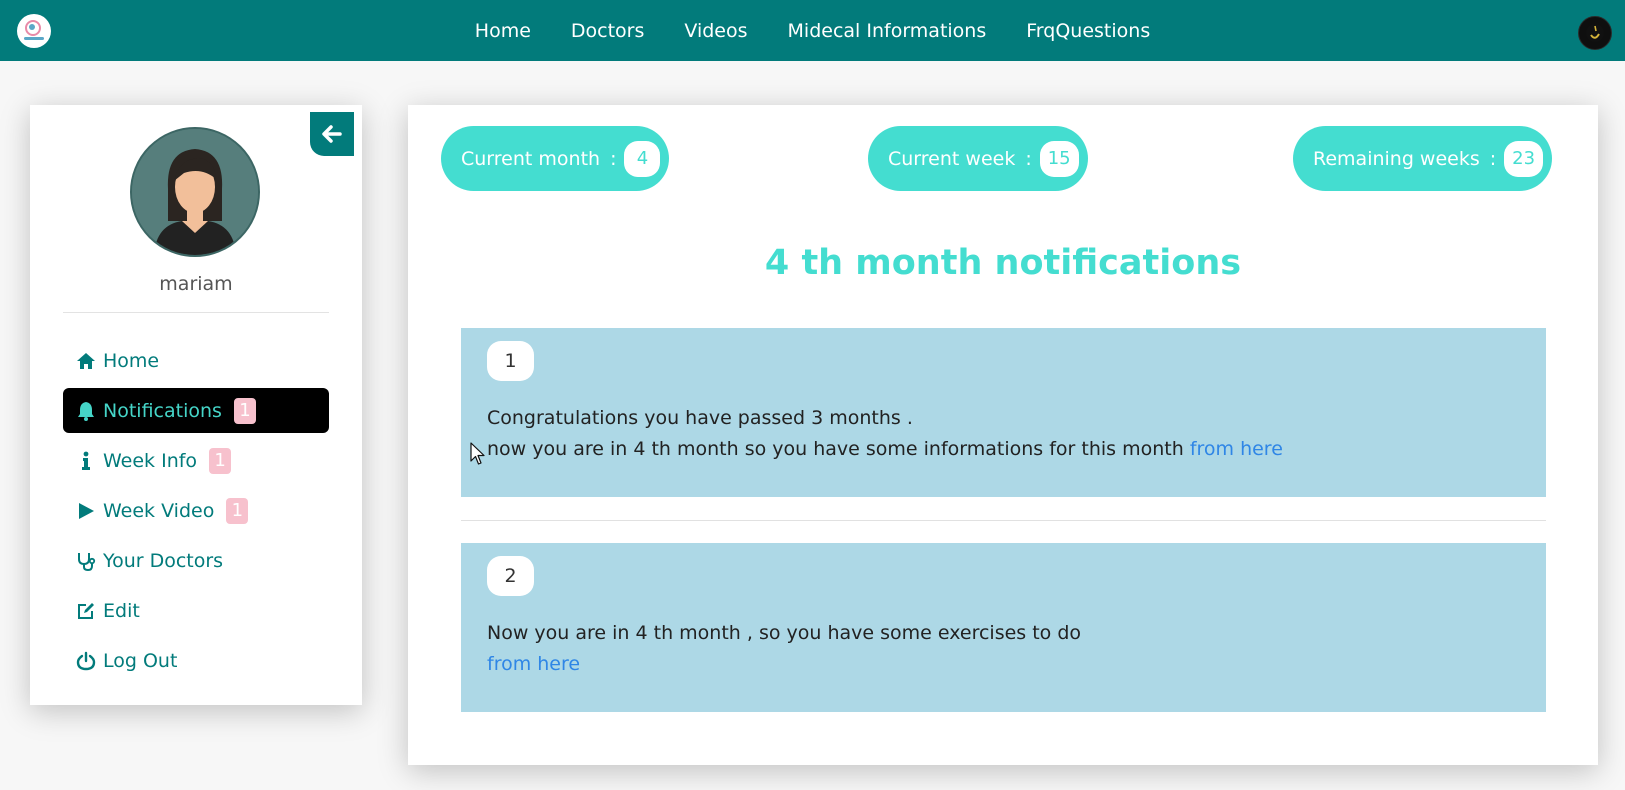 Image resolution: width=1625 pixels, height=790 pixels. I want to click on user-menu-avatar, so click(1595, 33).